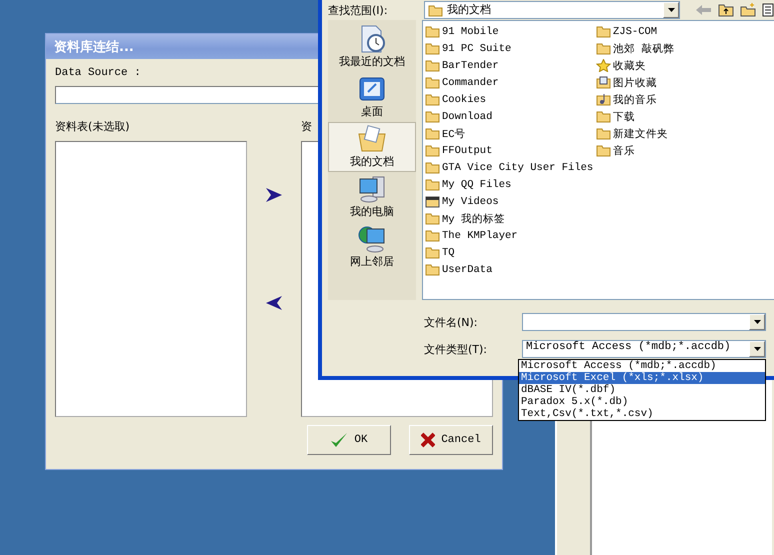  I want to click on data-source-label: Data Source :, so click(98, 73).